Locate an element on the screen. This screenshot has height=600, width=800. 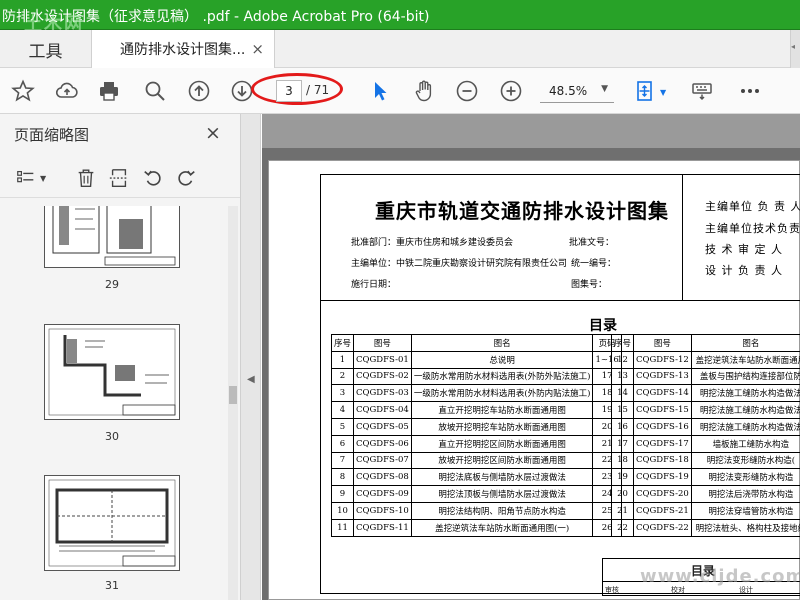
cursor-arrow-icon is located at coordinates (381, 91).